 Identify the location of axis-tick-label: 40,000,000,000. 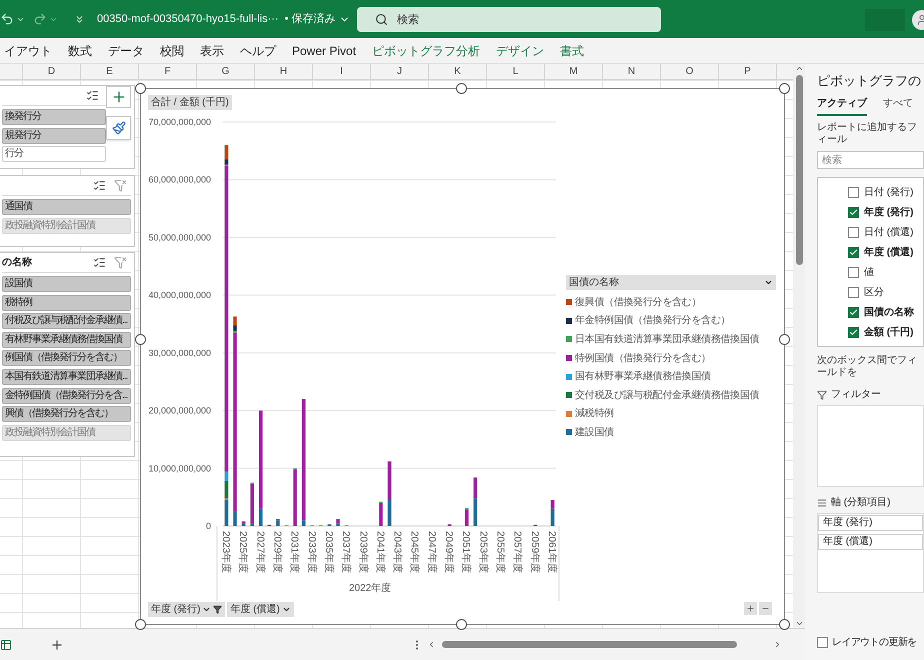
(179, 295).